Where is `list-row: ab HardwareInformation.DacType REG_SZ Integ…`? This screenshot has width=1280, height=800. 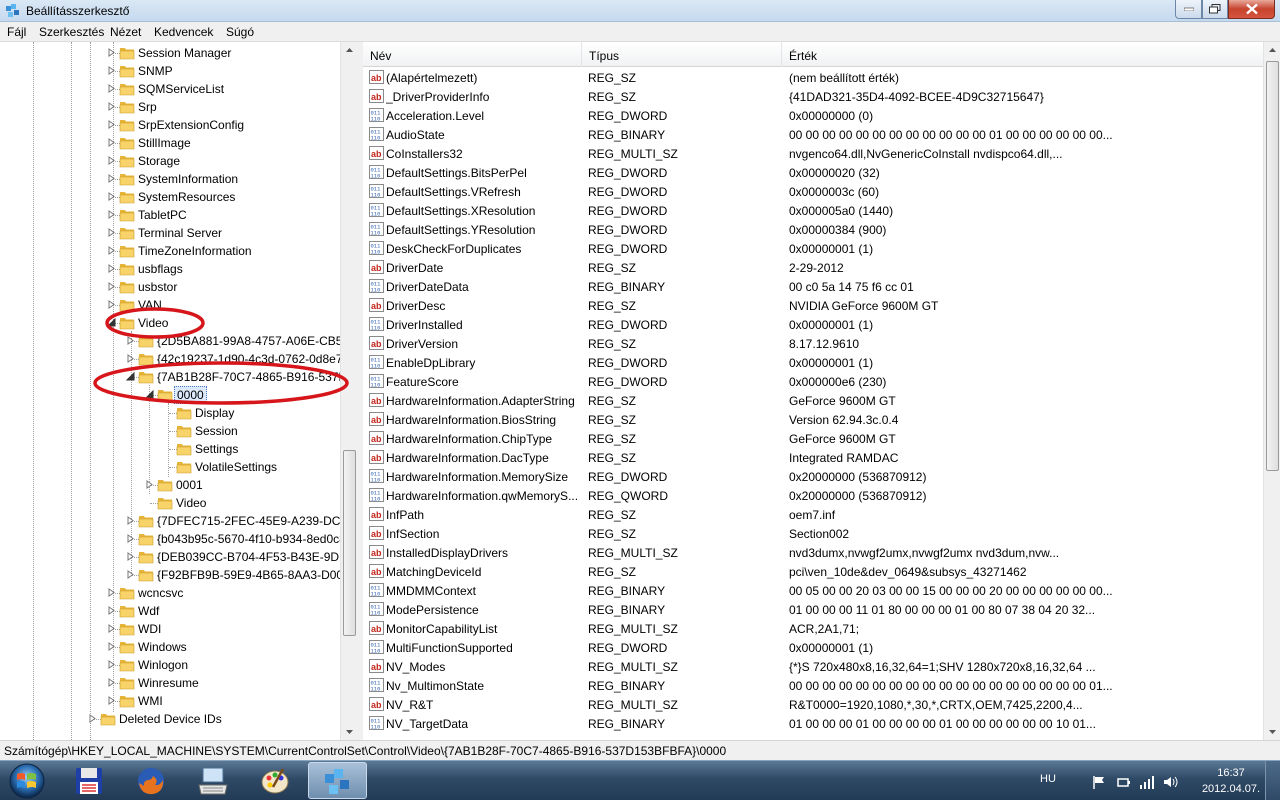 list-row: ab HardwareInformation.DacType REG_SZ Integ… is located at coordinates (813, 457).